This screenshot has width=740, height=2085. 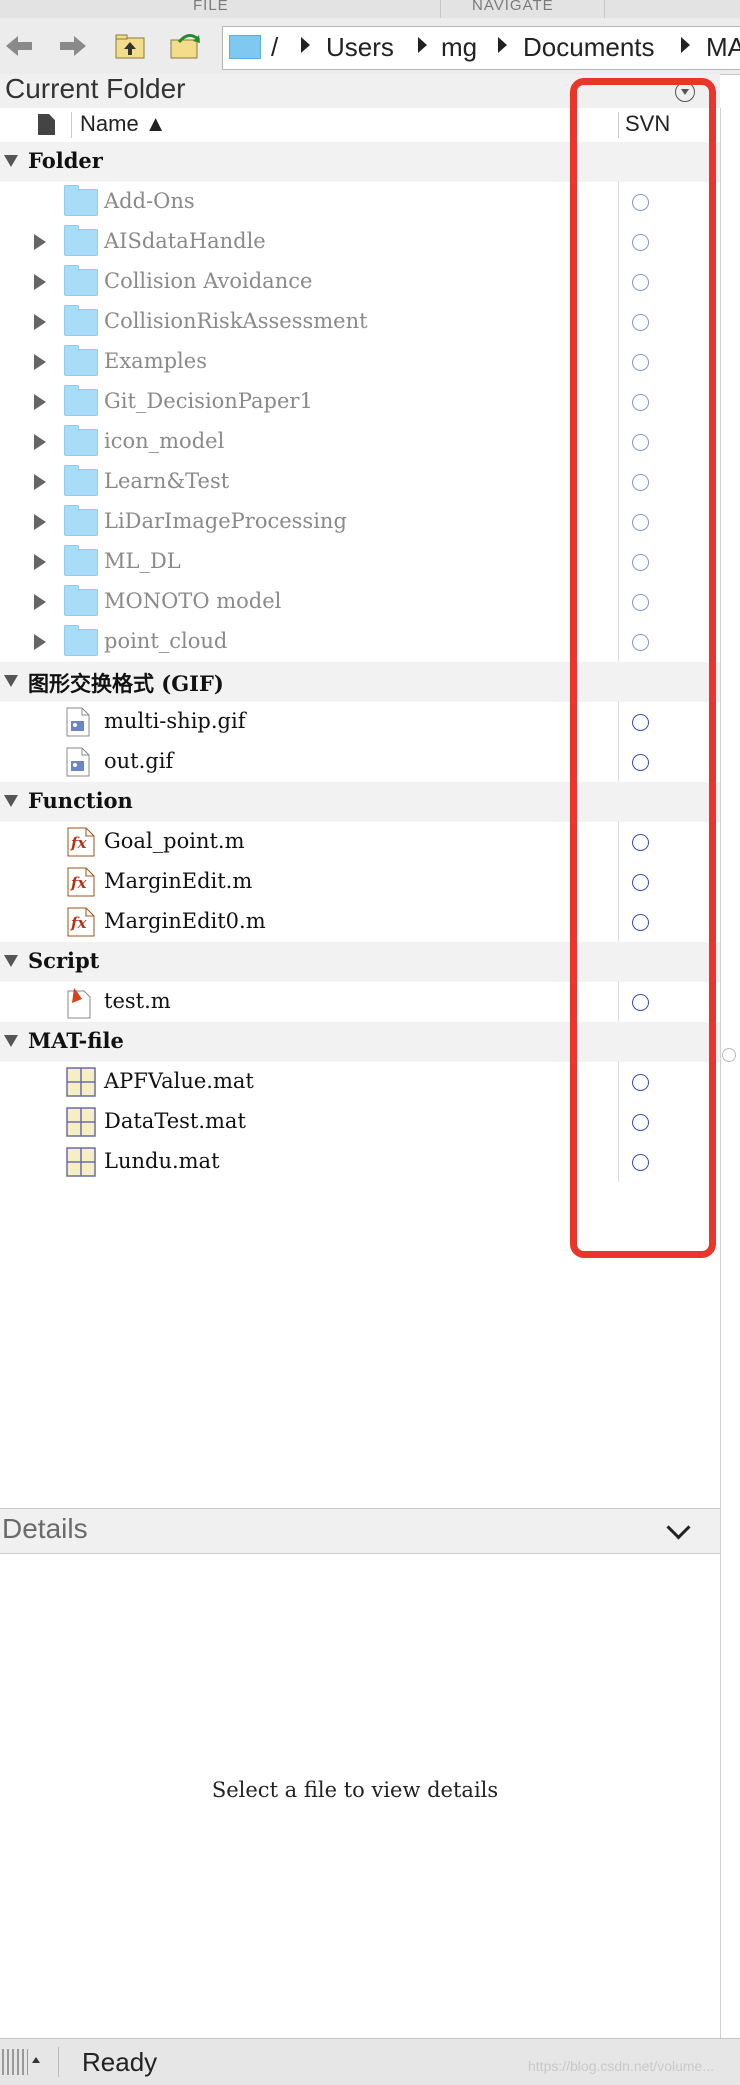 I want to click on file-name: point_cloud, so click(x=166, y=641).